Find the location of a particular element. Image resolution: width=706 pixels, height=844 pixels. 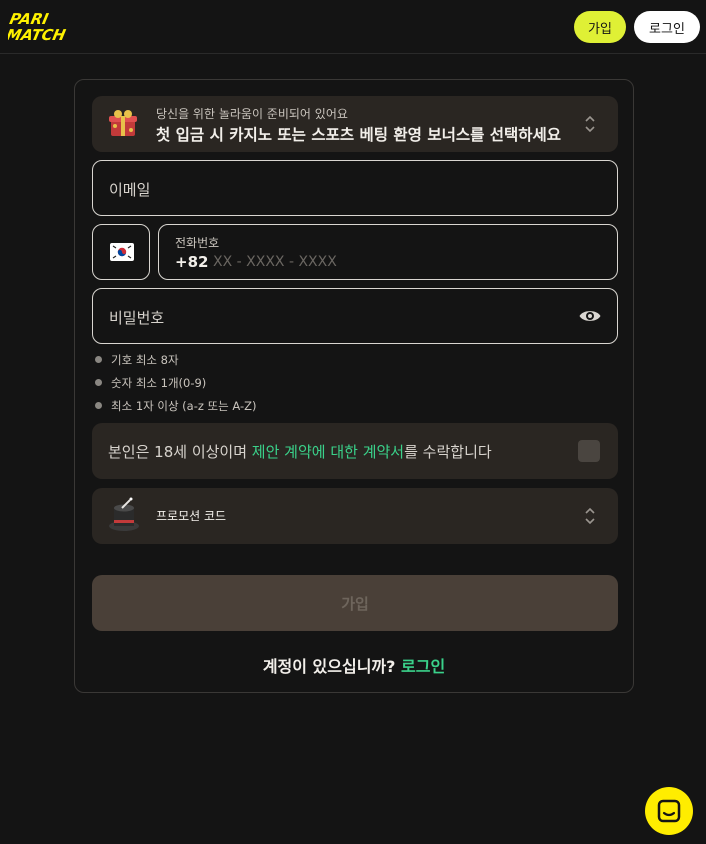

terms-suffix: 를 수락합니다 is located at coordinates (448, 452).